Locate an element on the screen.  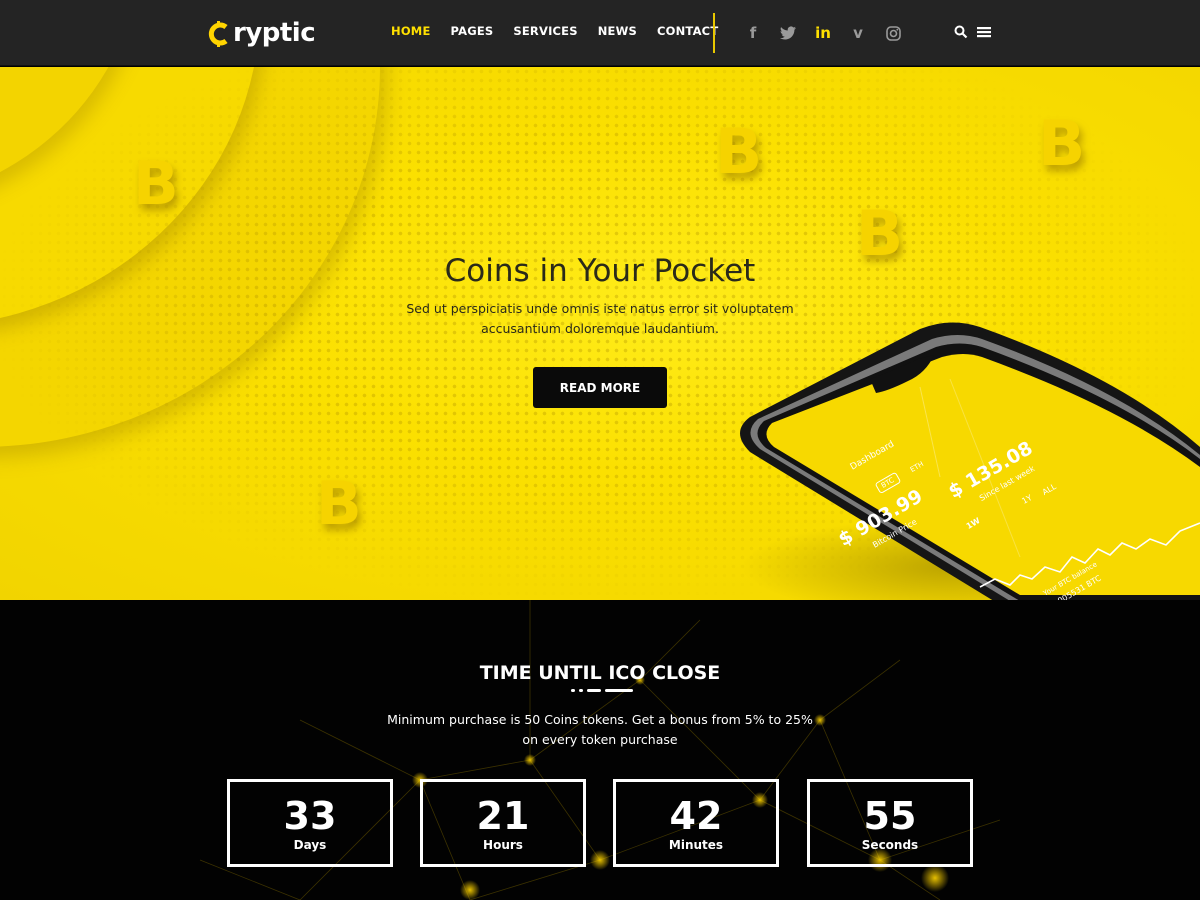
nav-news: NEWS is located at coordinates (617, 31).